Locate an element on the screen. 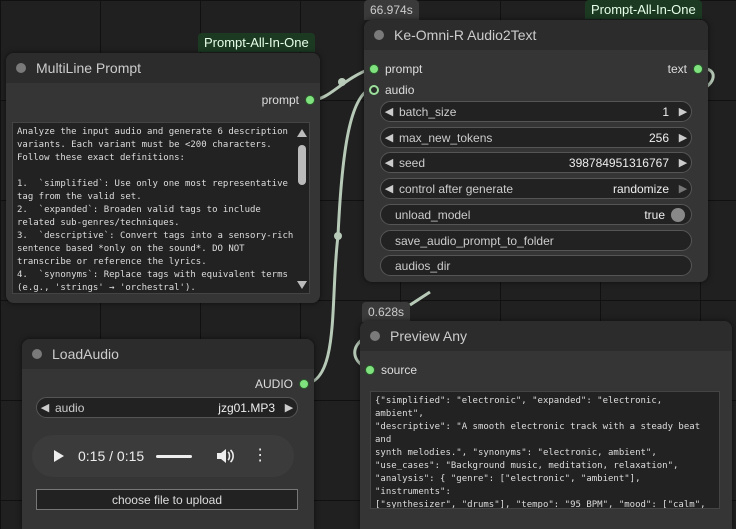 This screenshot has width=736, height=529. batch-size-widget: ◀ batch_size 1 ▶ is located at coordinates (536, 111).